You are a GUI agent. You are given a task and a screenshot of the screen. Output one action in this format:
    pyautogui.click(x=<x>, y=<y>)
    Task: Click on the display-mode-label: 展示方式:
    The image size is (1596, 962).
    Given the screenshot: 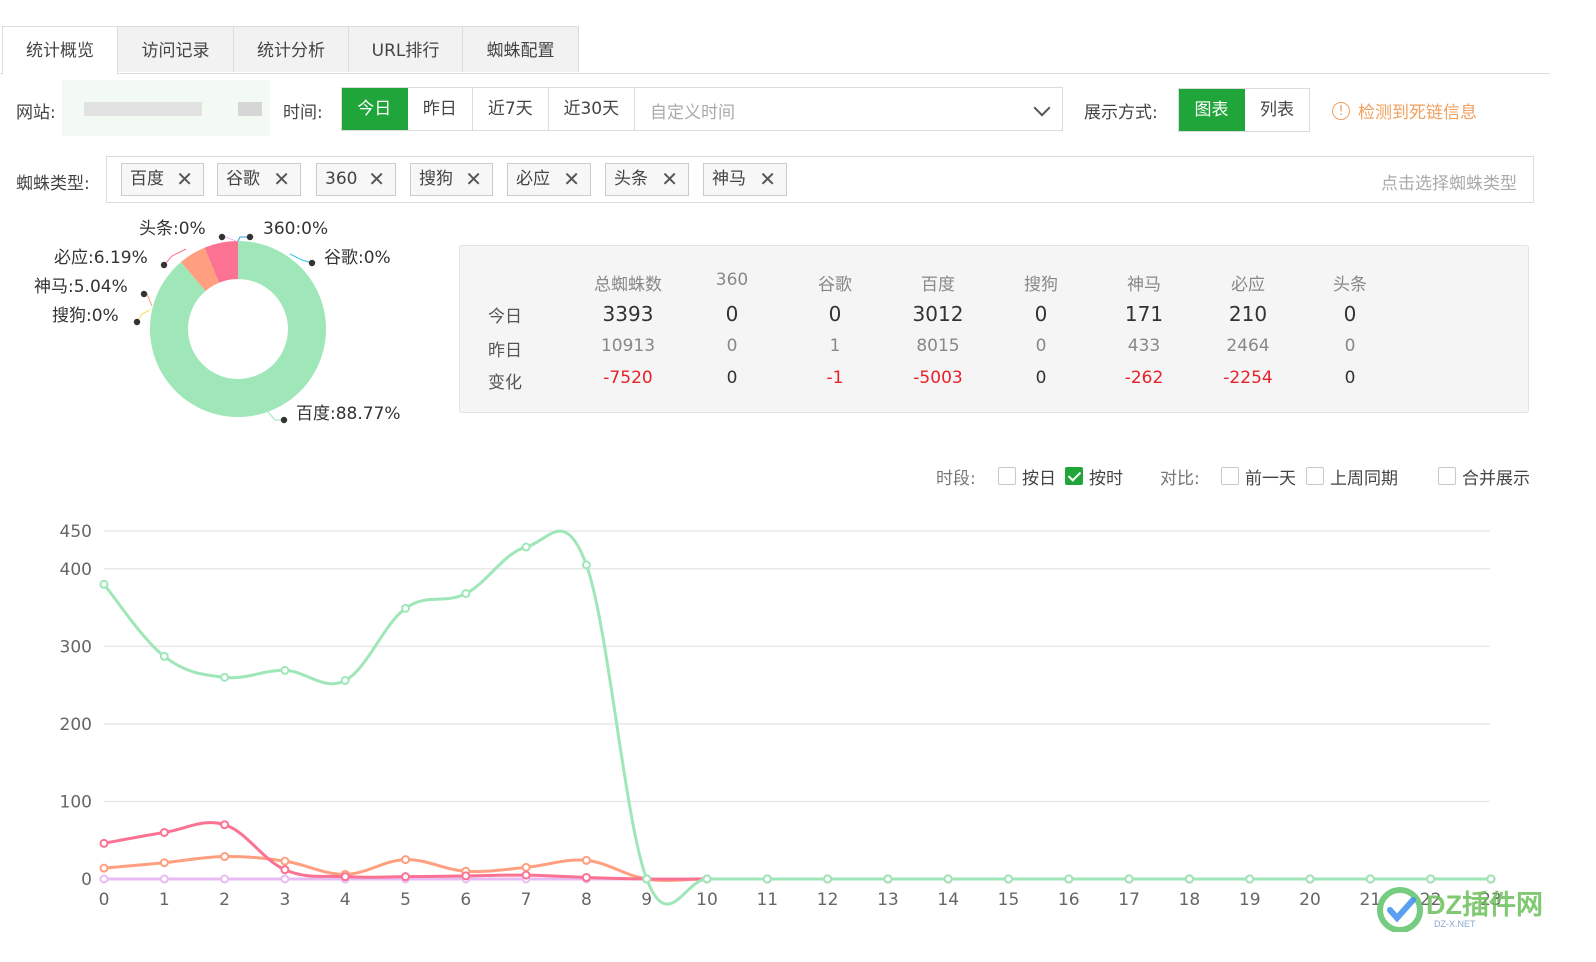 What is the action you would take?
    pyautogui.click(x=1121, y=113)
    